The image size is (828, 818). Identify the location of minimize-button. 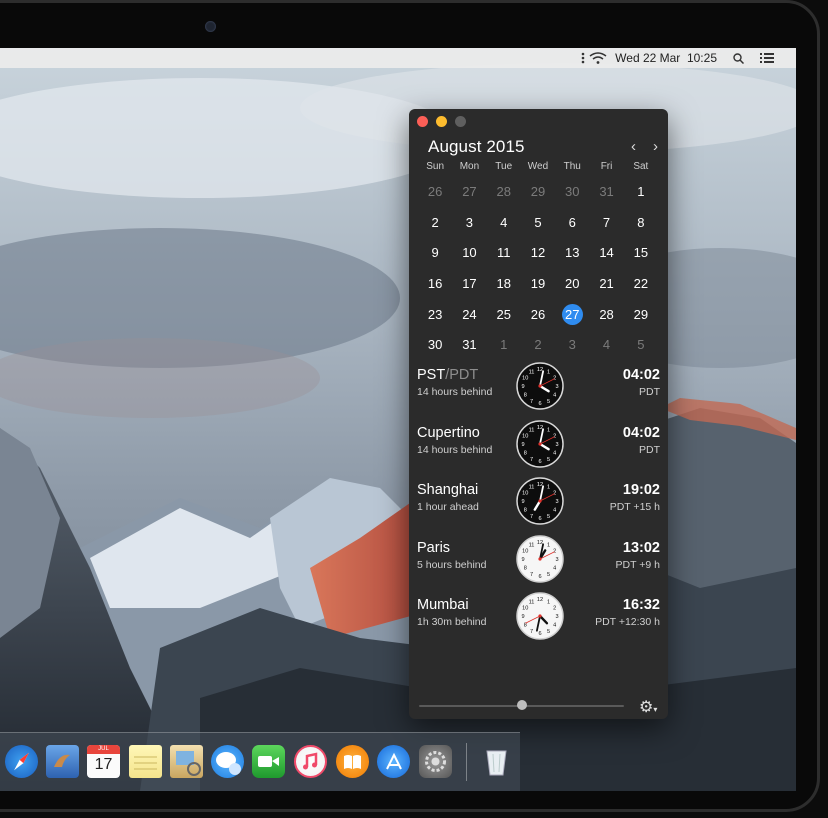
(441, 121).